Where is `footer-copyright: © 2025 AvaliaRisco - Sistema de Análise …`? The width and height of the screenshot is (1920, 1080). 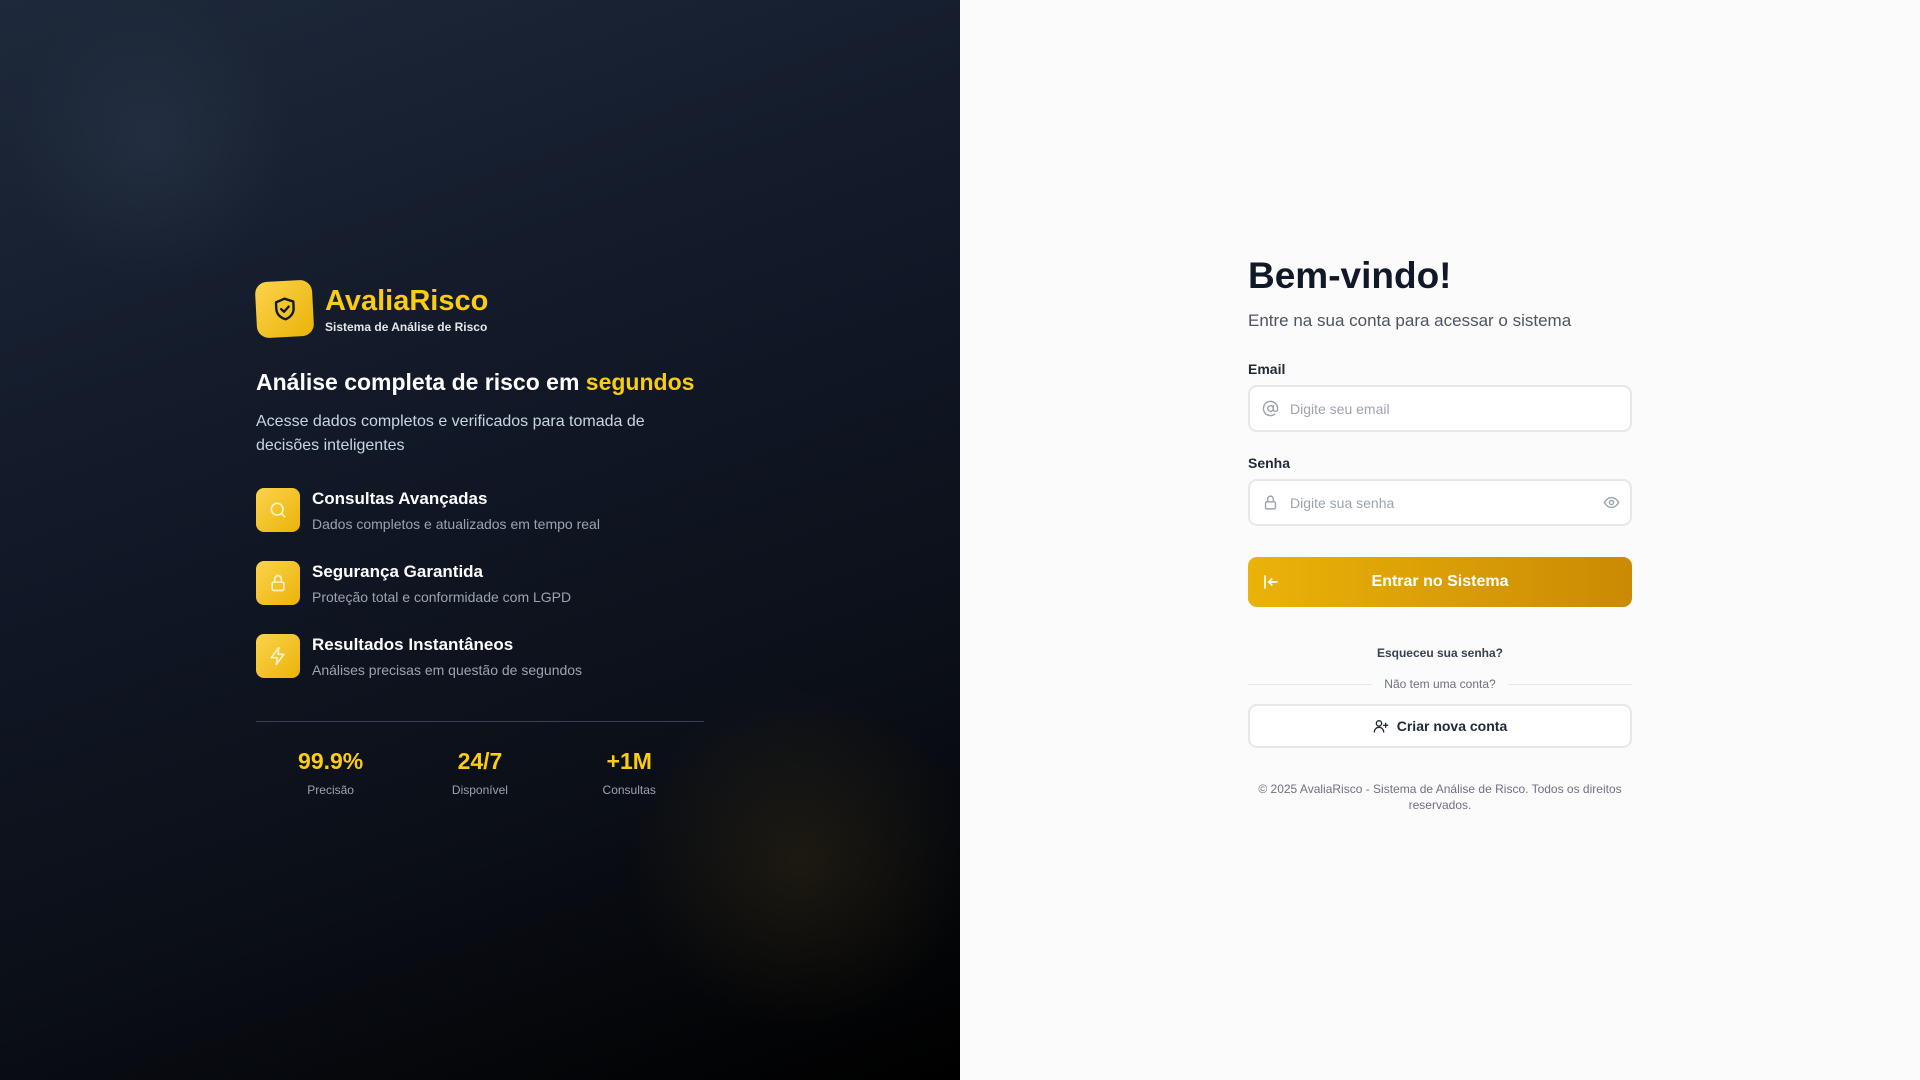 footer-copyright: © 2025 AvaliaRisco - Sistema de Análise … is located at coordinates (1440, 797).